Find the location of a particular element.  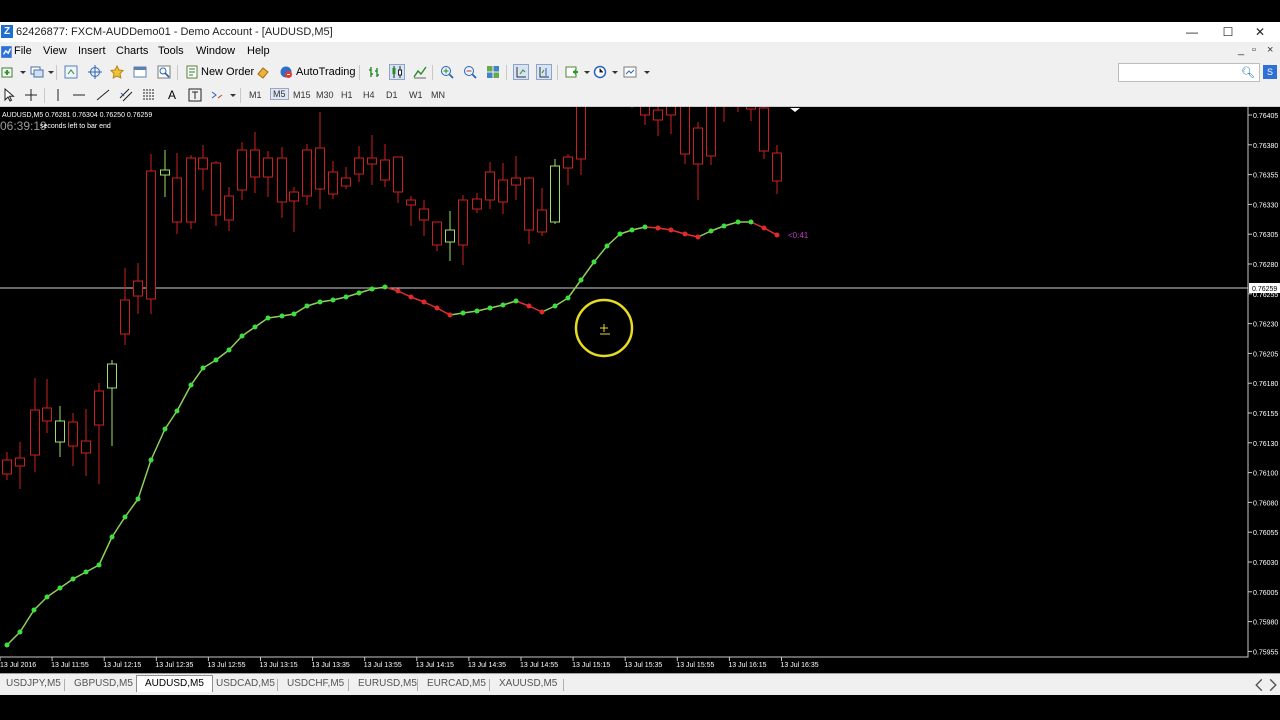

menu-file: File is located at coordinates (23, 51).